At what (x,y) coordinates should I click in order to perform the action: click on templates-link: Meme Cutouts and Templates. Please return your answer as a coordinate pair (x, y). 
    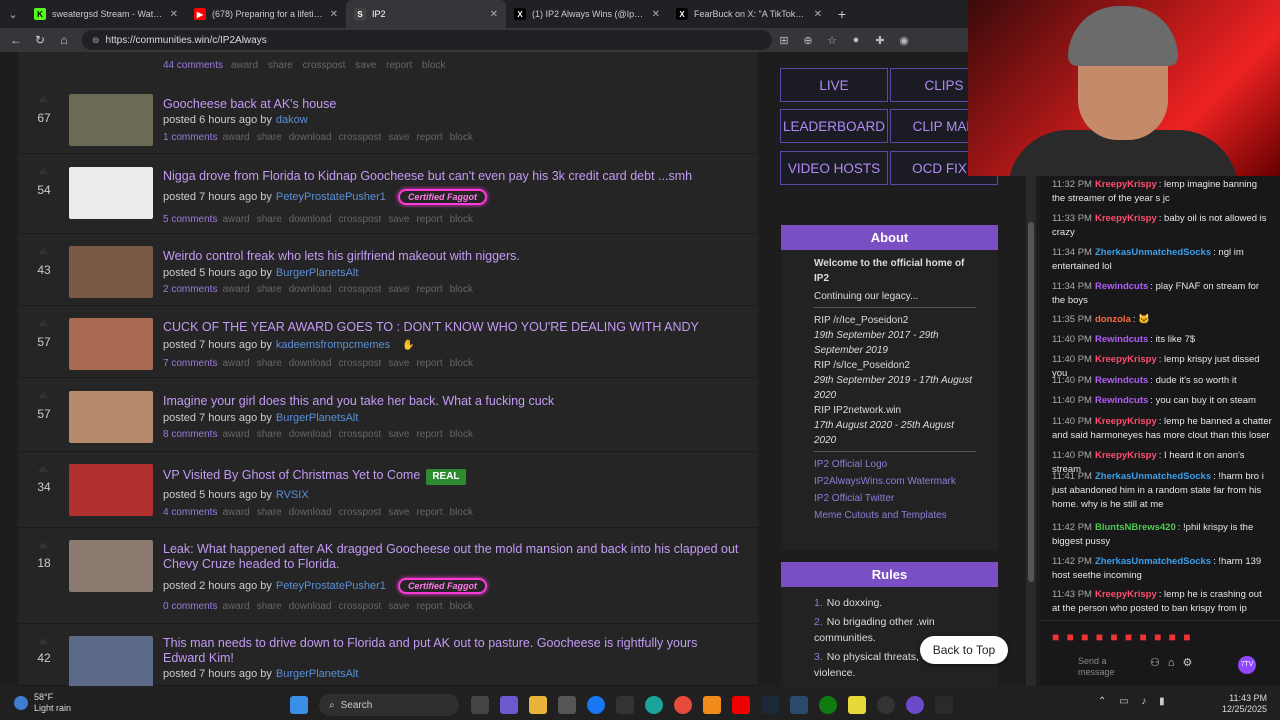
    Looking at the image, I should click on (895, 515).